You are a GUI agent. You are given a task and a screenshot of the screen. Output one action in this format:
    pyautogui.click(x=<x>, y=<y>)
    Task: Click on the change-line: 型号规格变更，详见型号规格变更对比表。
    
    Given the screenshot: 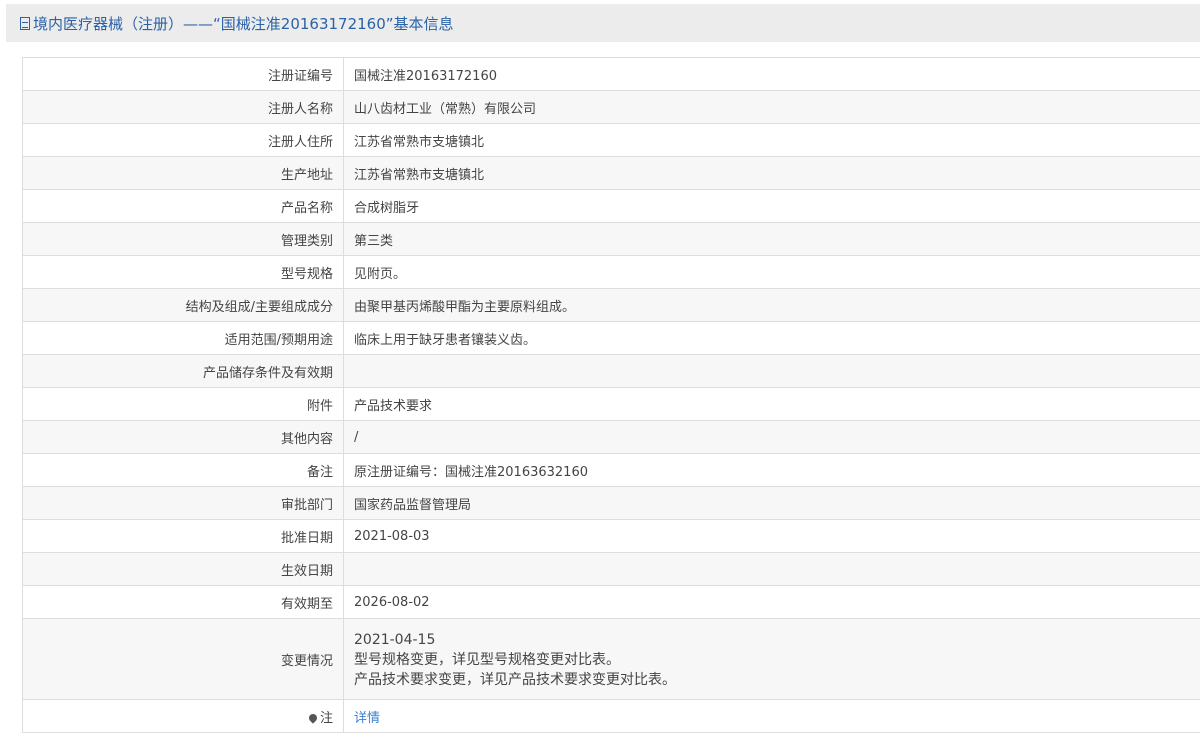 What is the action you would take?
    pyautogui.click(x=487, y=660)
    